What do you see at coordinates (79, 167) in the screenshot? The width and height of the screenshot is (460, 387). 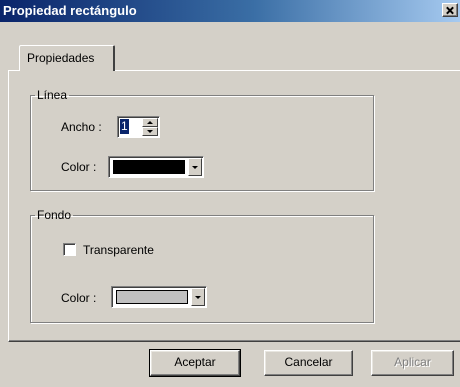 I see `line-color-label: Color :` at bounding box center [79, 167].